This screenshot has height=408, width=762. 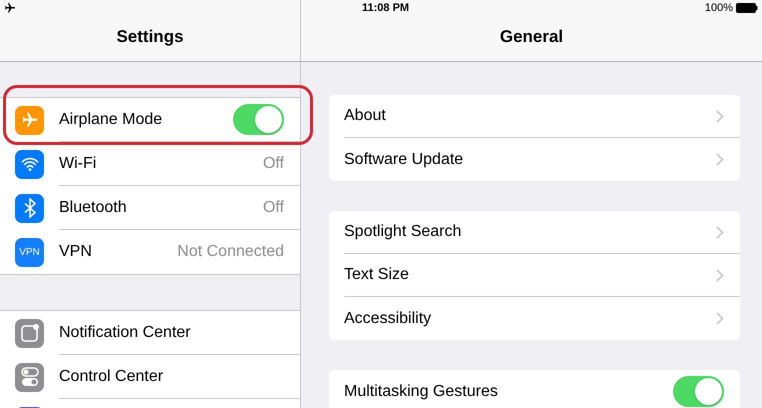 I want to click on bluetooth-icon, so click(x=30, y=208).